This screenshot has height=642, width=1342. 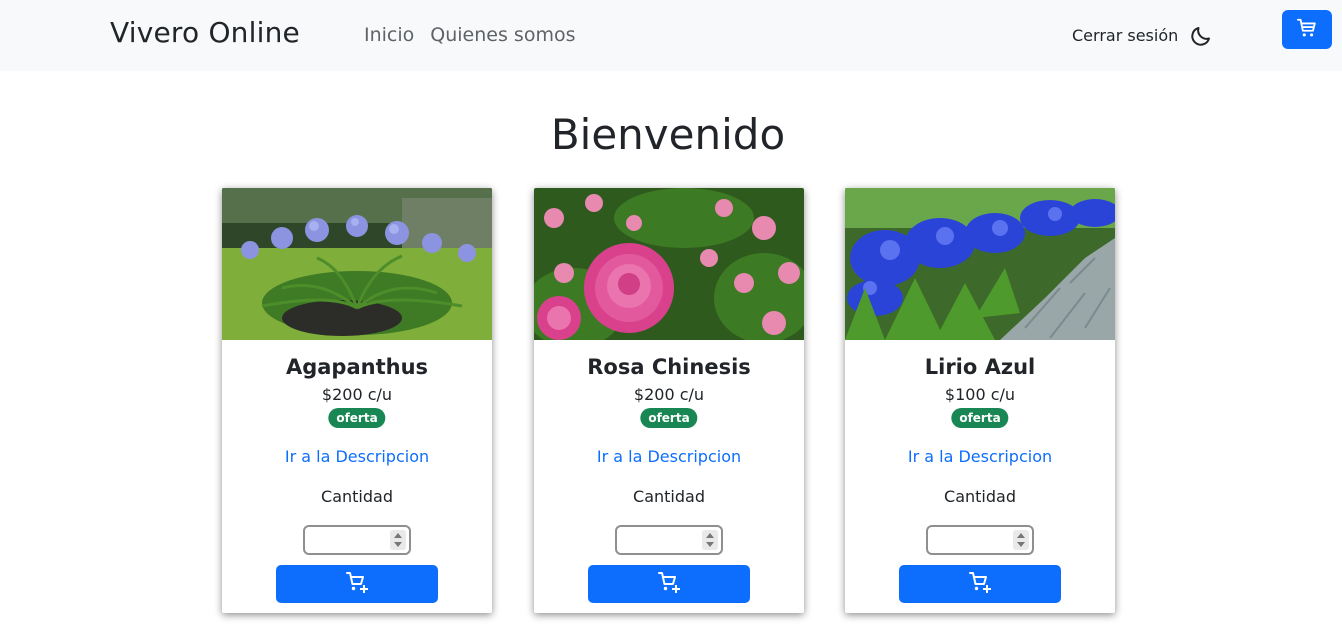 What do you see at coordinates (389, 35) in the screenshot?
I see `nav-link-inicio: Inicio` at bounding box center [389, 35].